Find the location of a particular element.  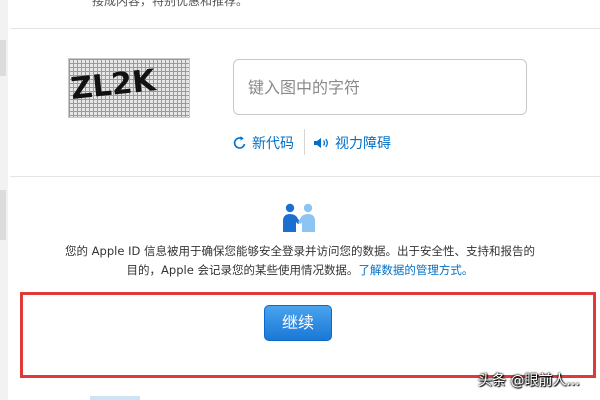

captcha-text: ZL2K is located at coordinates (114, 85).